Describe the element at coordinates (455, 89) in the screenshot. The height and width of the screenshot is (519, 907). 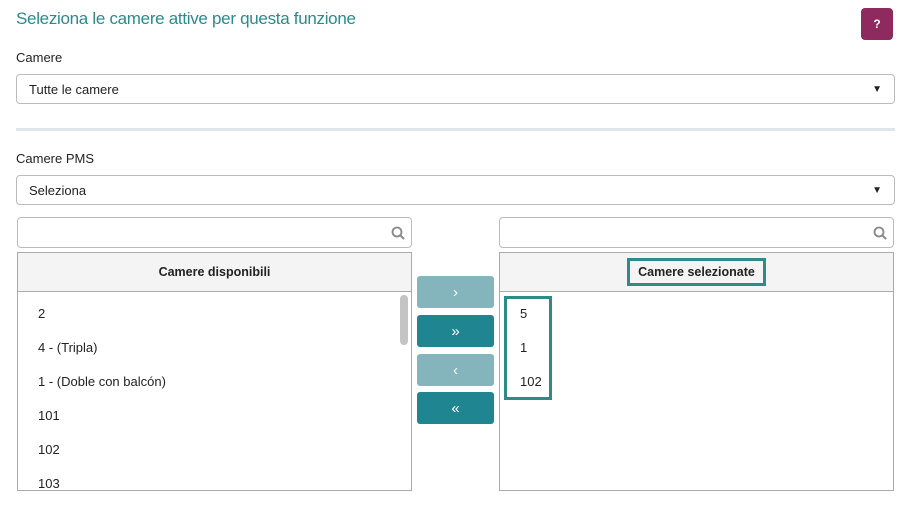
I see `camere-select: Tutte le camere ▼` at that location.